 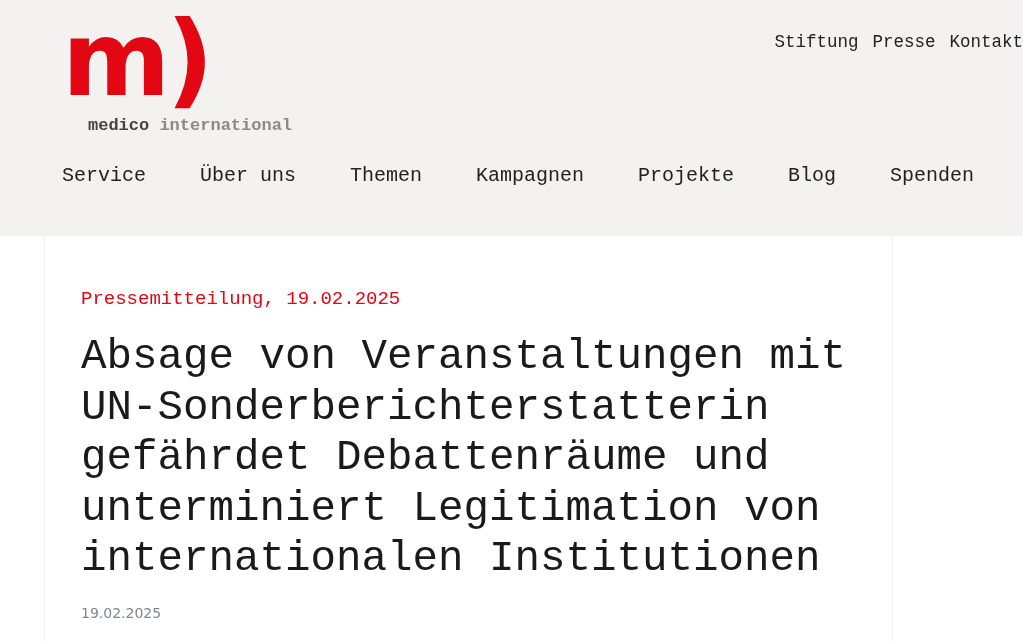 What do you see at coordinates (816, 98) in the screenshot?
I see `top-link: Stiftung` at bounding box center [816, 98].